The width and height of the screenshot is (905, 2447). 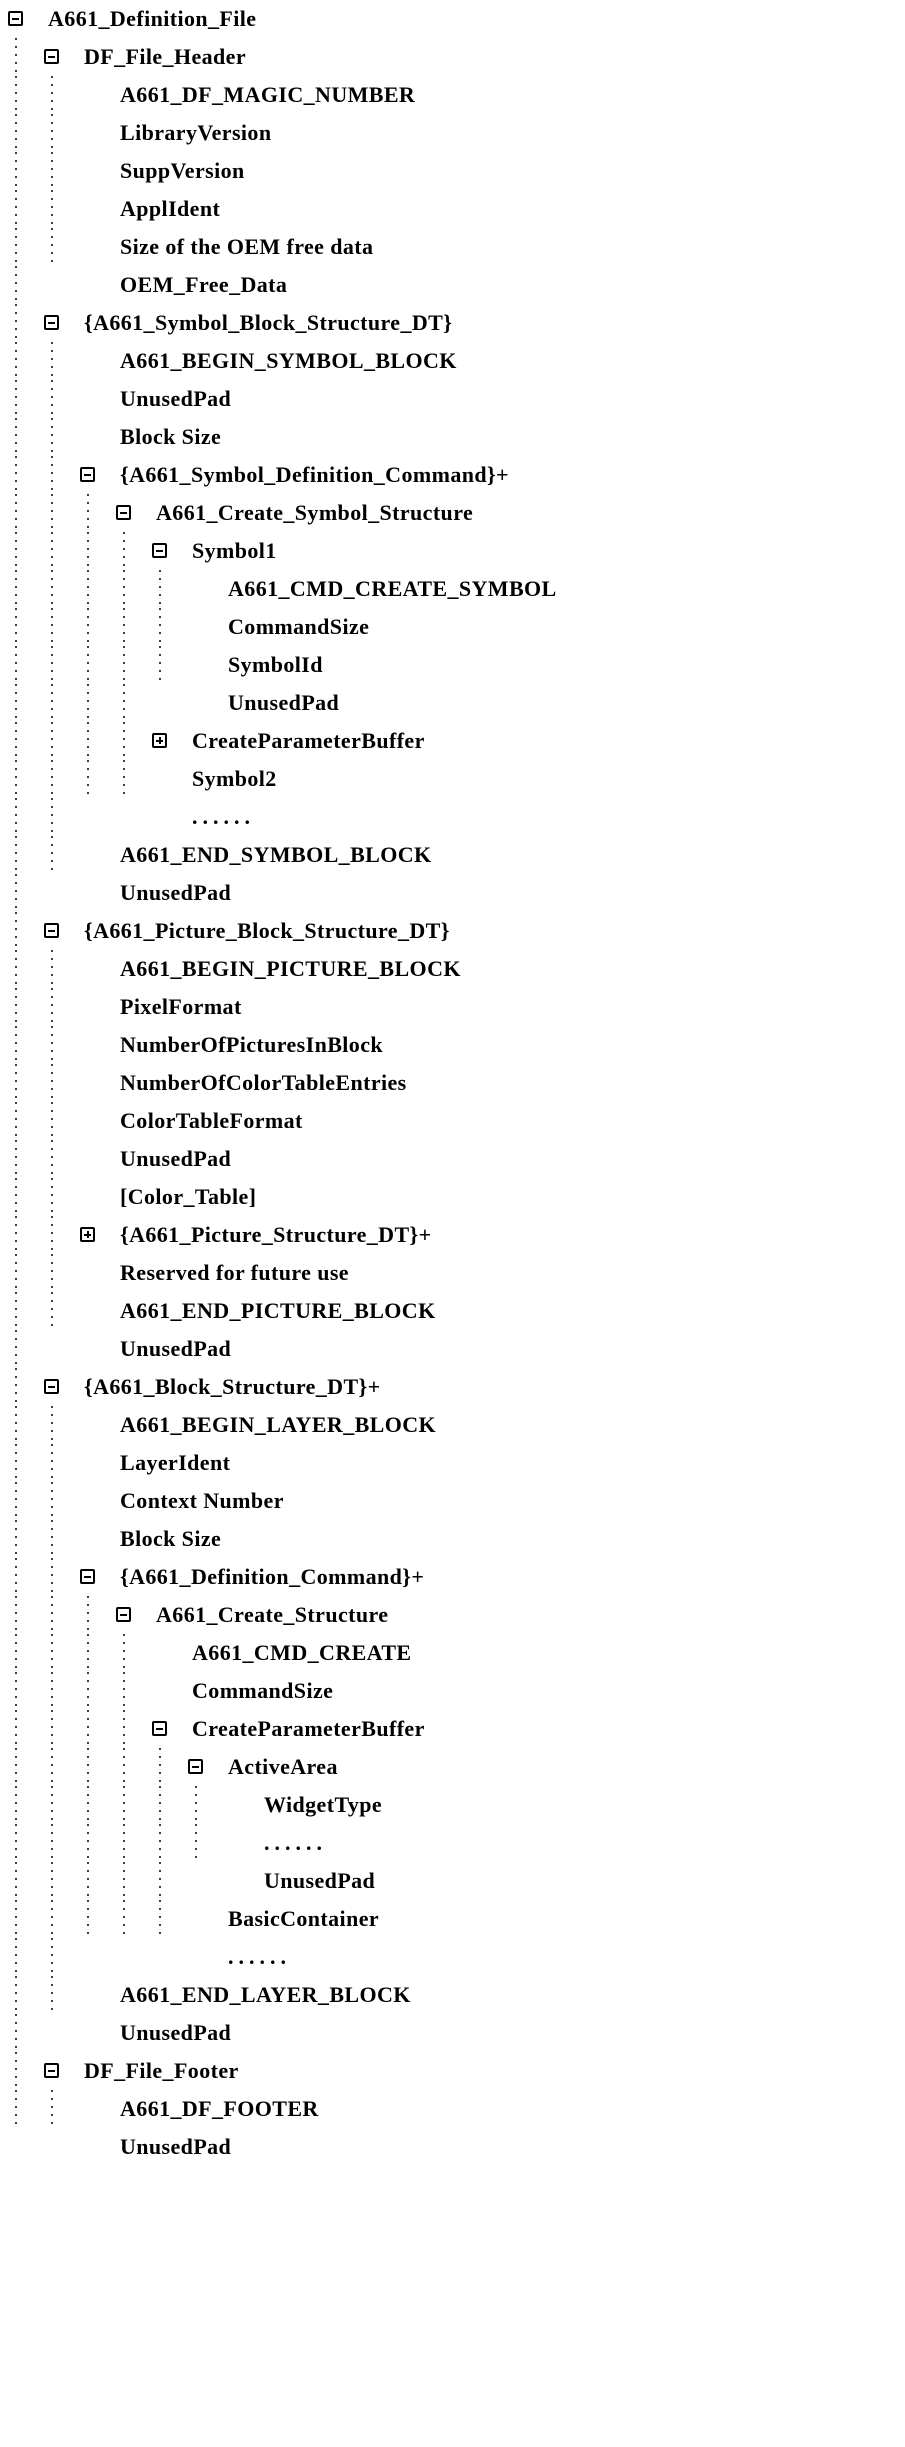 What do you see at coordinates (452, 2071) in the screenshot?
I see `tree-row: DF_File_Footer` at bounding box center [452, 2071].